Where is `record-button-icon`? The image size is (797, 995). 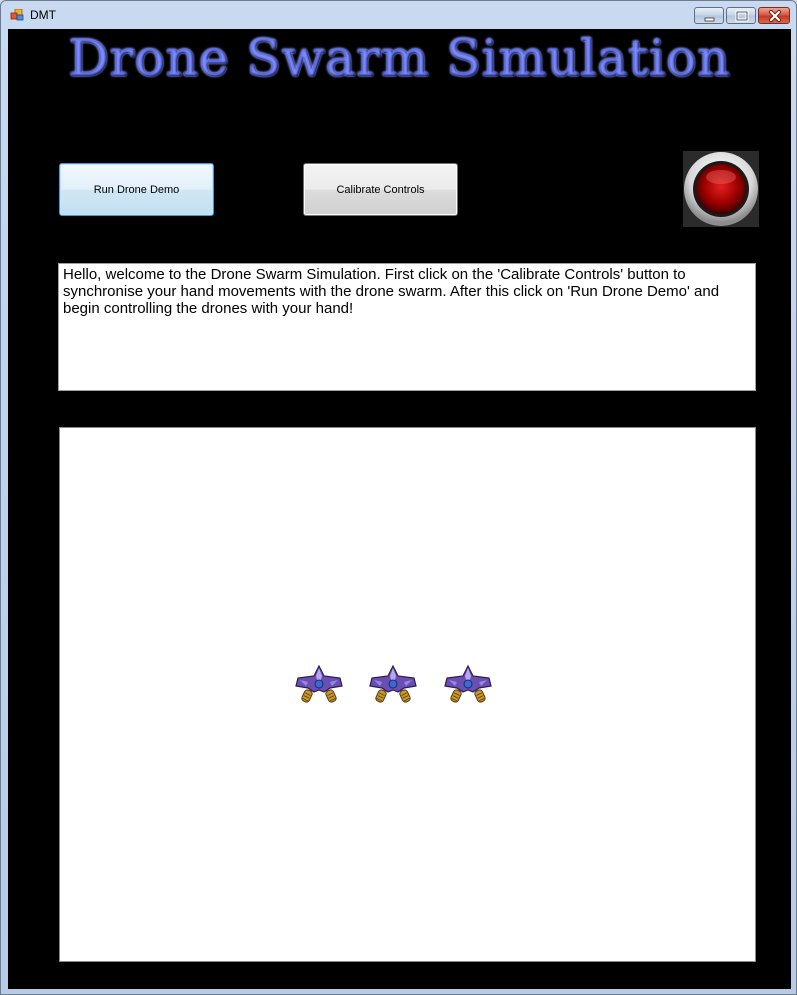
record-button-icon is located at coordinates (721, 189).